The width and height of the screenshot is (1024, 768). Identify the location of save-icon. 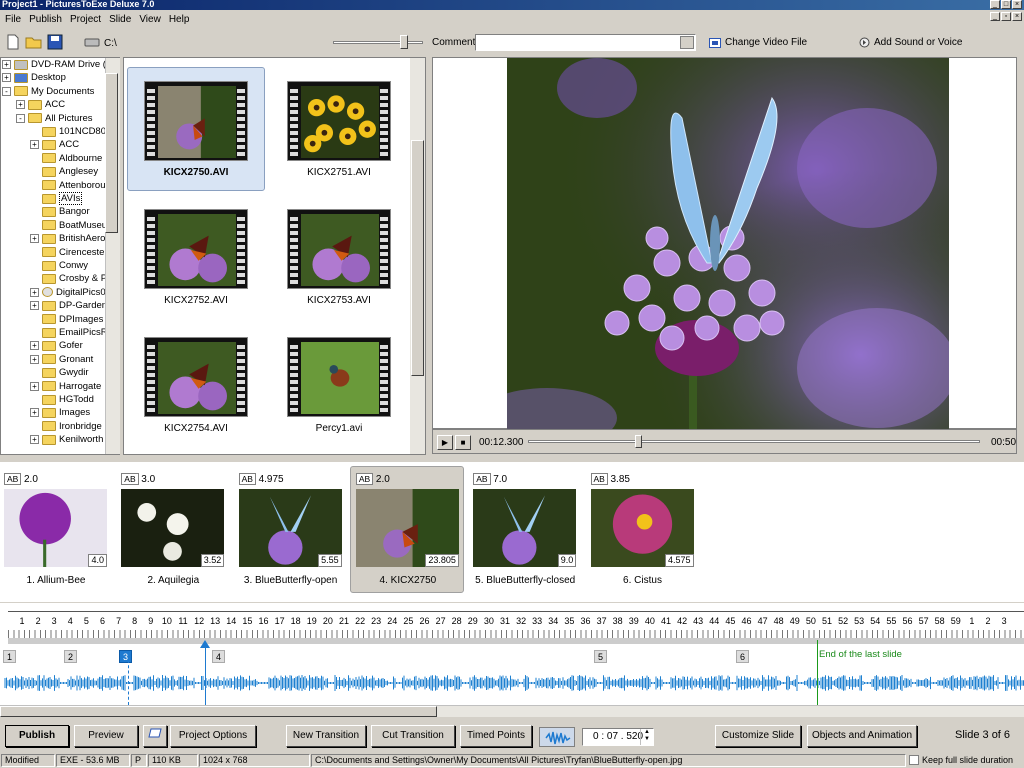
(55, 42).